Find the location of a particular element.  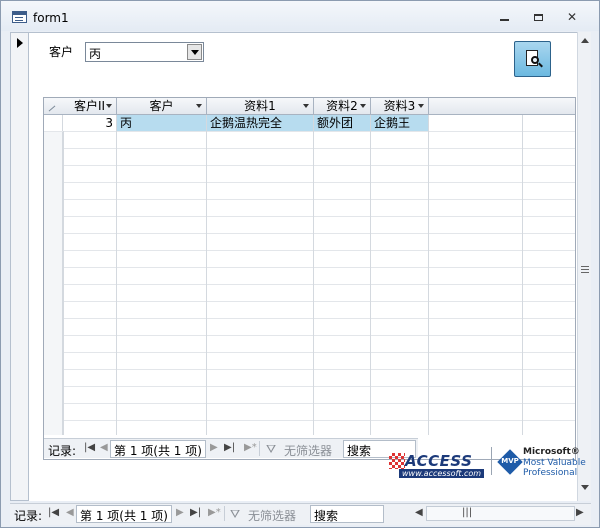

column-header-data3: 资料3 is located at coordinates (400, 106).